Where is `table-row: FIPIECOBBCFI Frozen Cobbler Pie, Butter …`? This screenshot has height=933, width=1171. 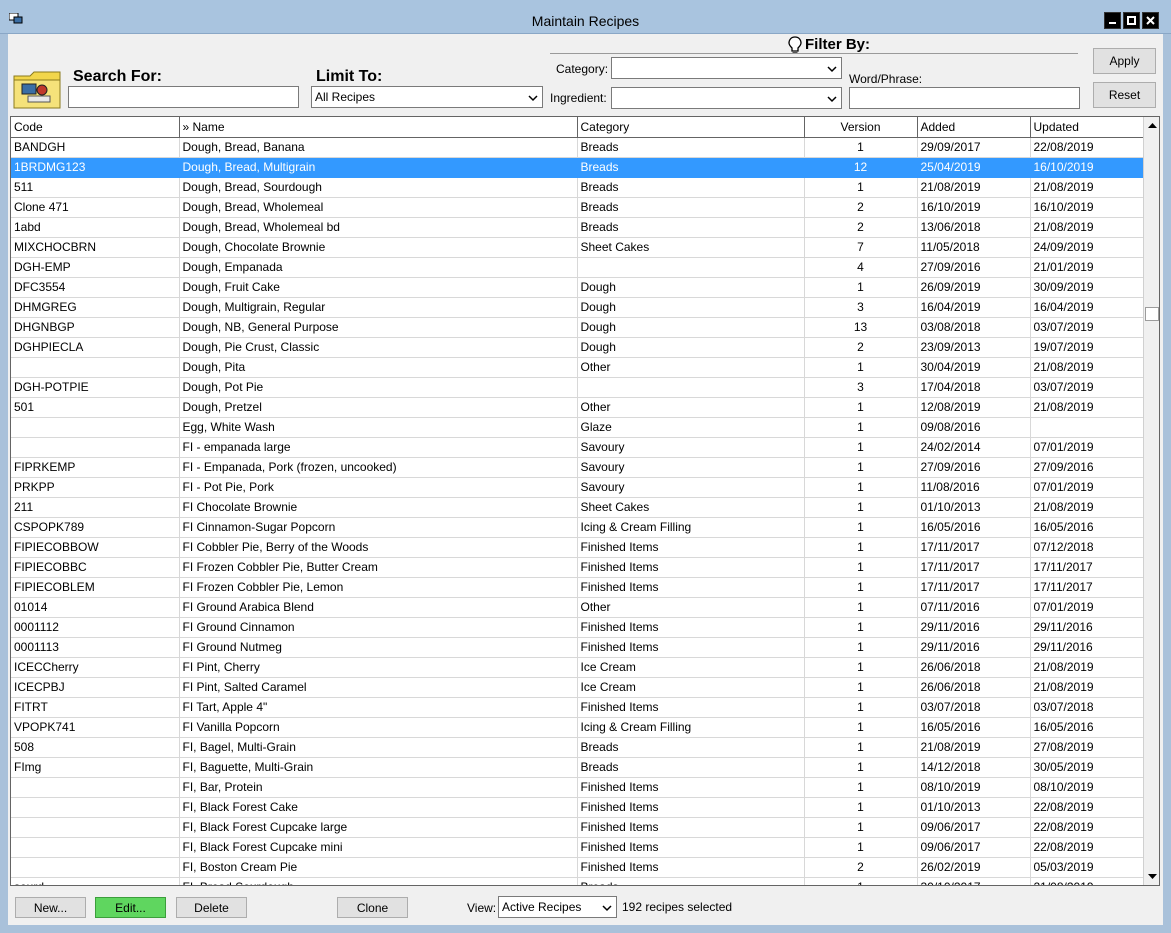 table-row: FIPIECOBBCFI Frozen Cobbler Pie, Butter … is located at coordinates (577, 567).